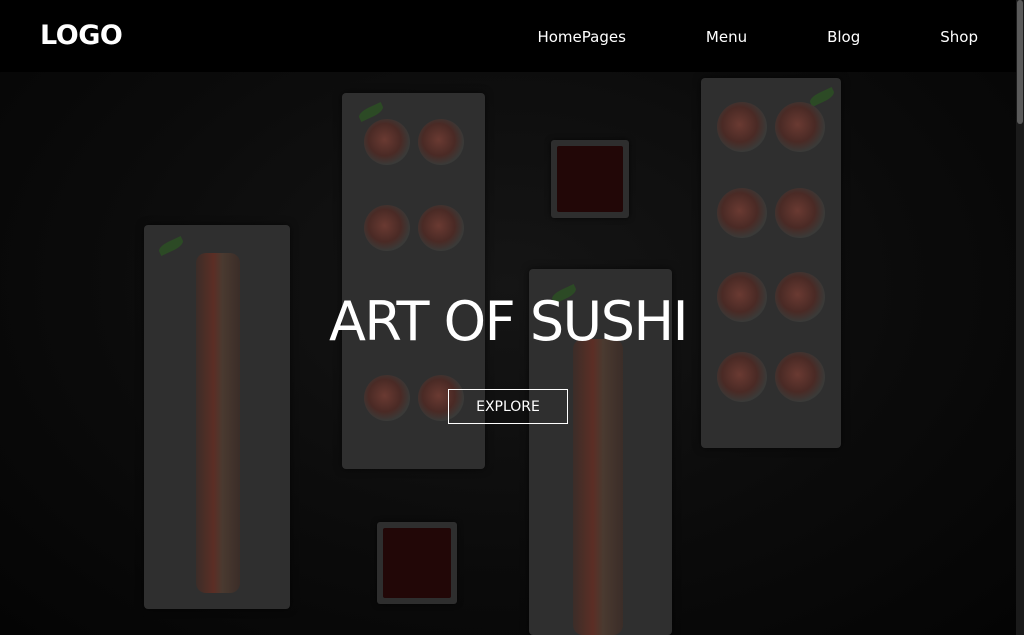  I want to click on scrollbar-thumb, so click(1020, 62).